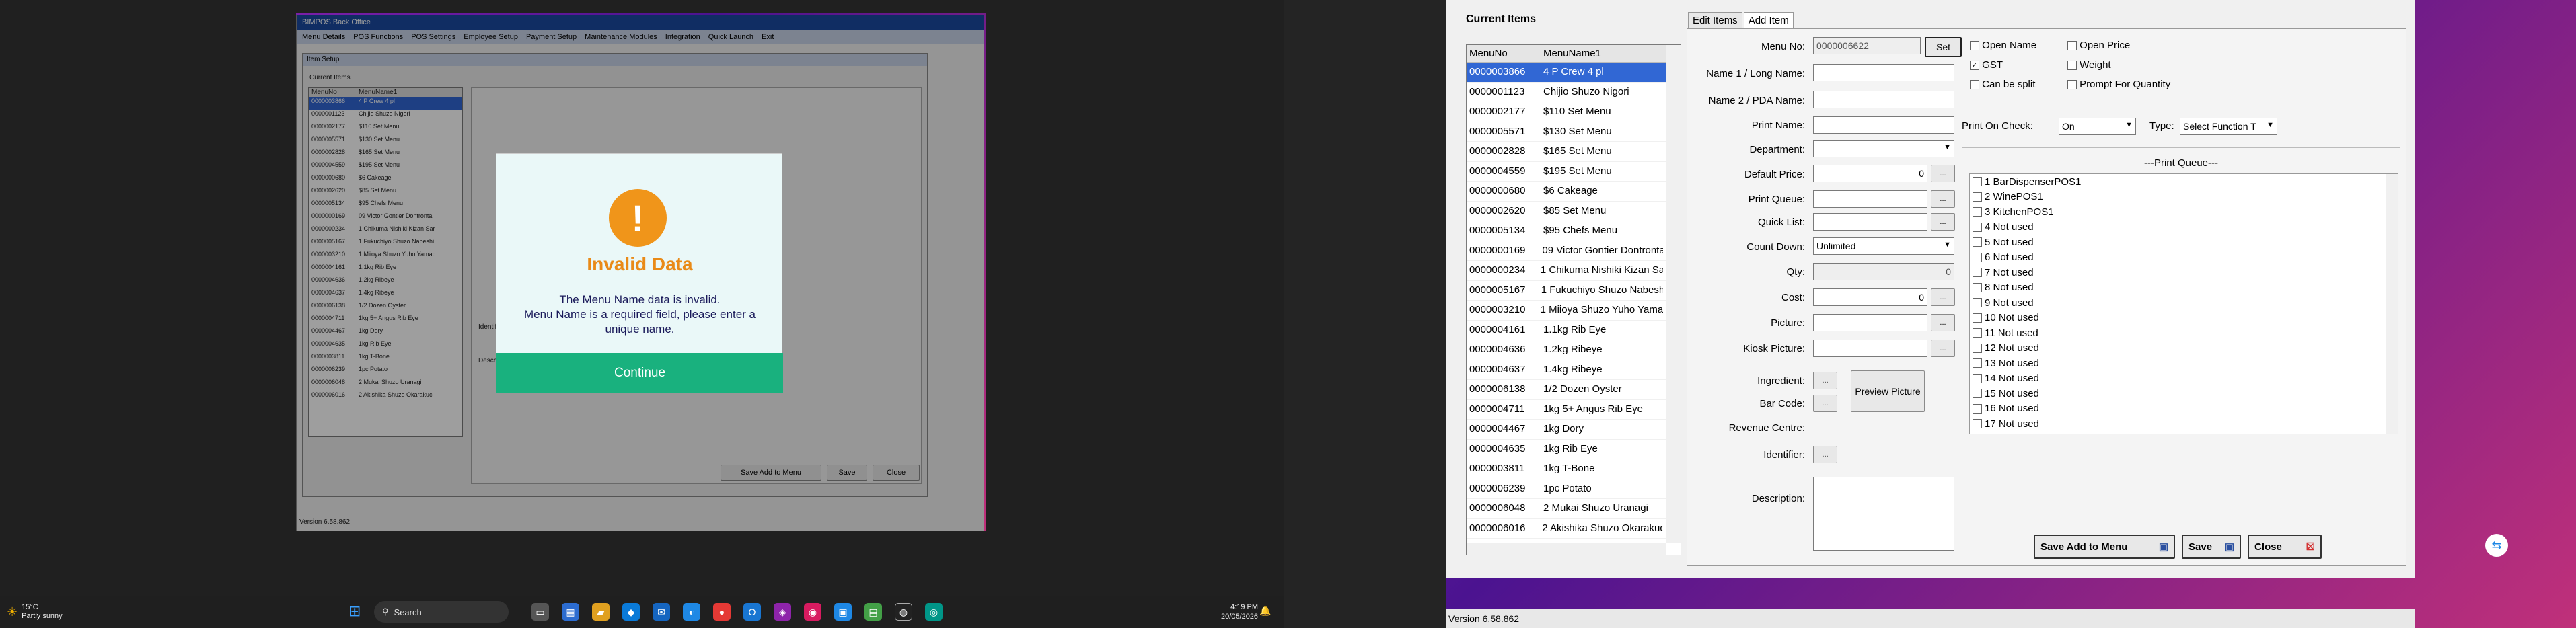 Image resolution: width=2576 pixels, height=628 pixels. Describe the element at coordinates (934, 612) in the screenshot. I see `app-icon: ◎` at that location.